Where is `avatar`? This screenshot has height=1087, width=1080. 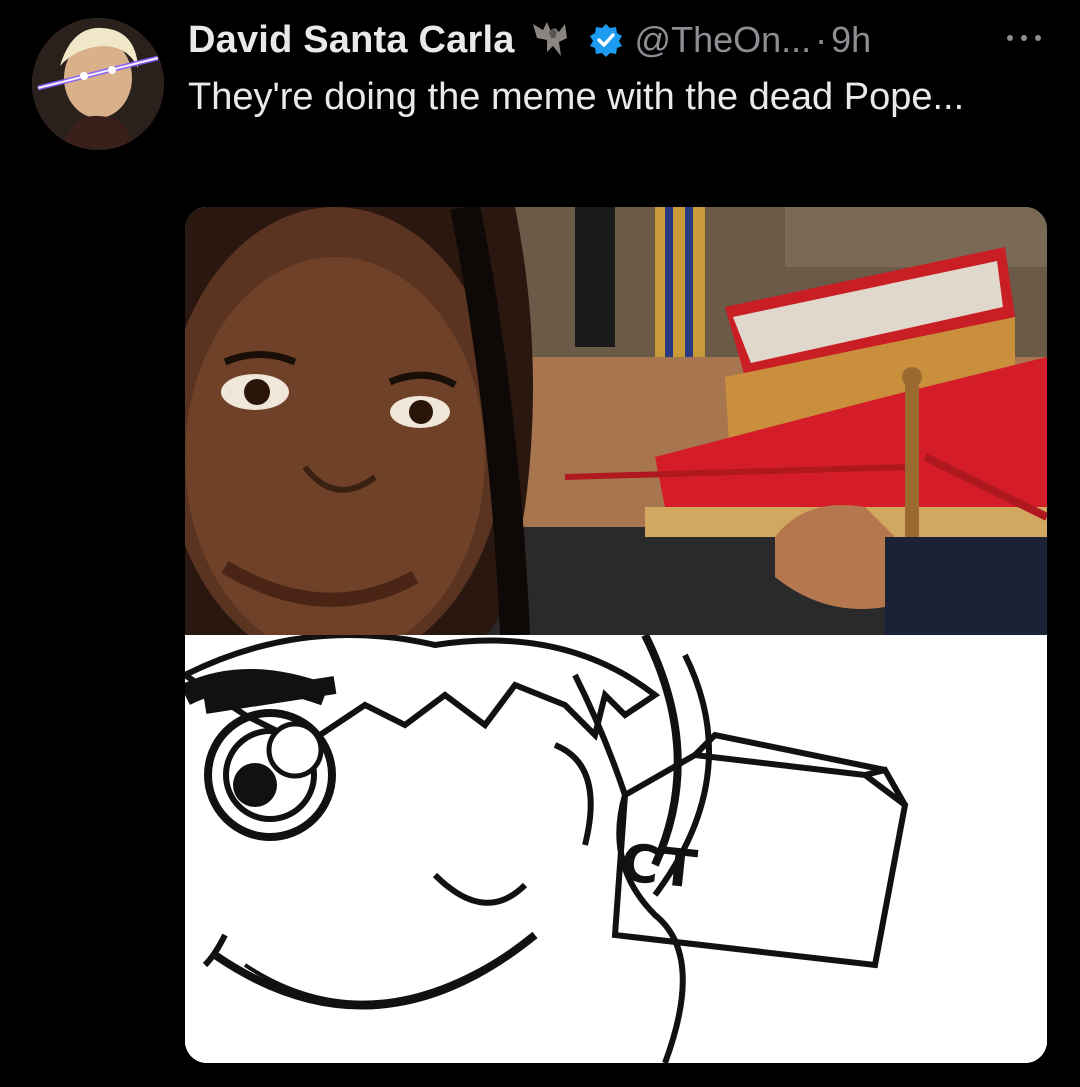
avatar is located at coordinates (98, 84).